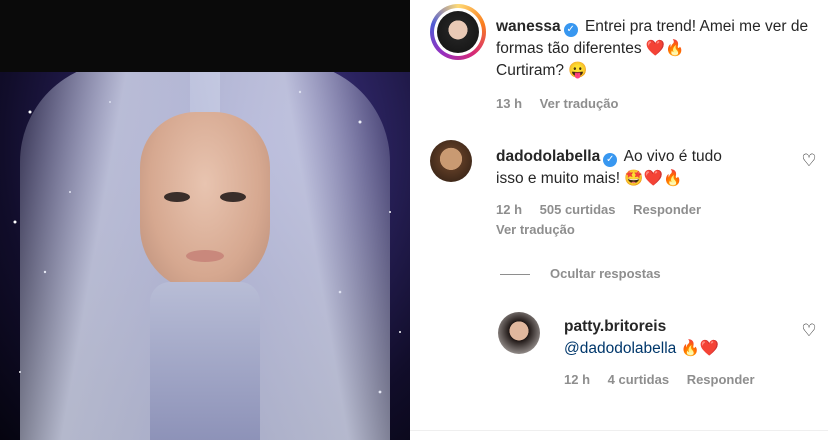 Image resolution: width=828 pixels, height=440 pixels. What do you see at coordinates (558, 178) in the screenshot?
I see `comment-body-line2: isso e muito mais!` at bounding box center [558, 178].